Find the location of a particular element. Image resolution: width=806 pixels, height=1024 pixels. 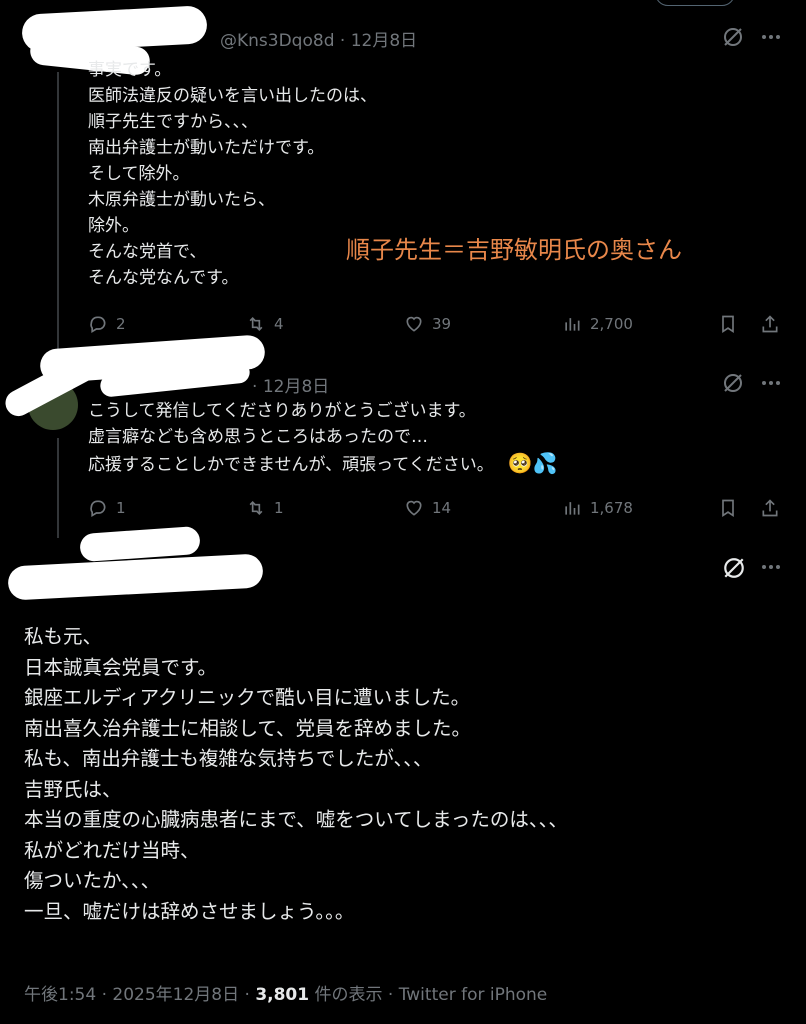

text-line: 本当の重度の心臓病患者にまで、嘘をついてしまったのは、、、 is located at coordinates (296, 819).